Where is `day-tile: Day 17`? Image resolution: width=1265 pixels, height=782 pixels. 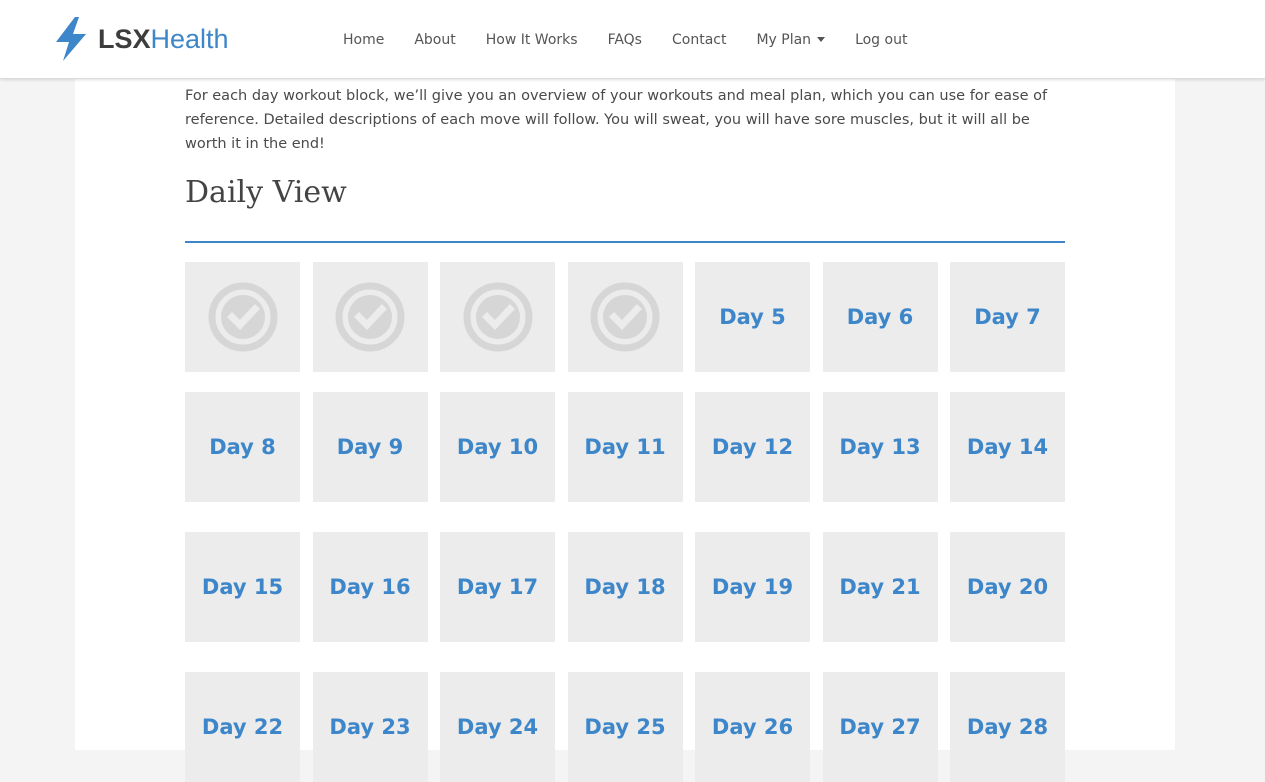
day-tile: Day 17 is located at coordinates (497, 587).